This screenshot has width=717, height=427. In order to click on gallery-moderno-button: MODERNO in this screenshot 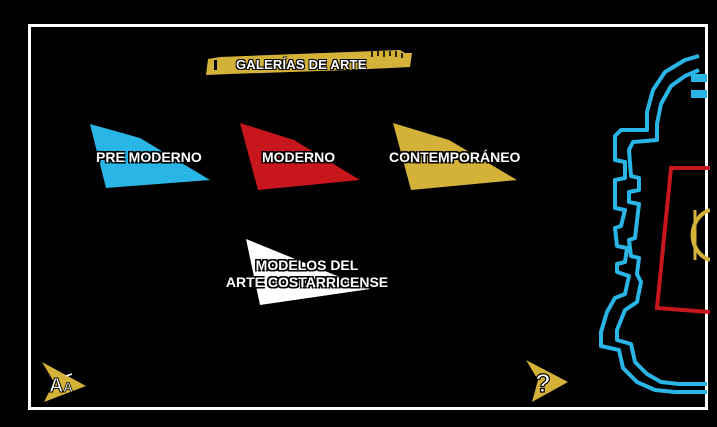, I will do `click(301, 157)`.